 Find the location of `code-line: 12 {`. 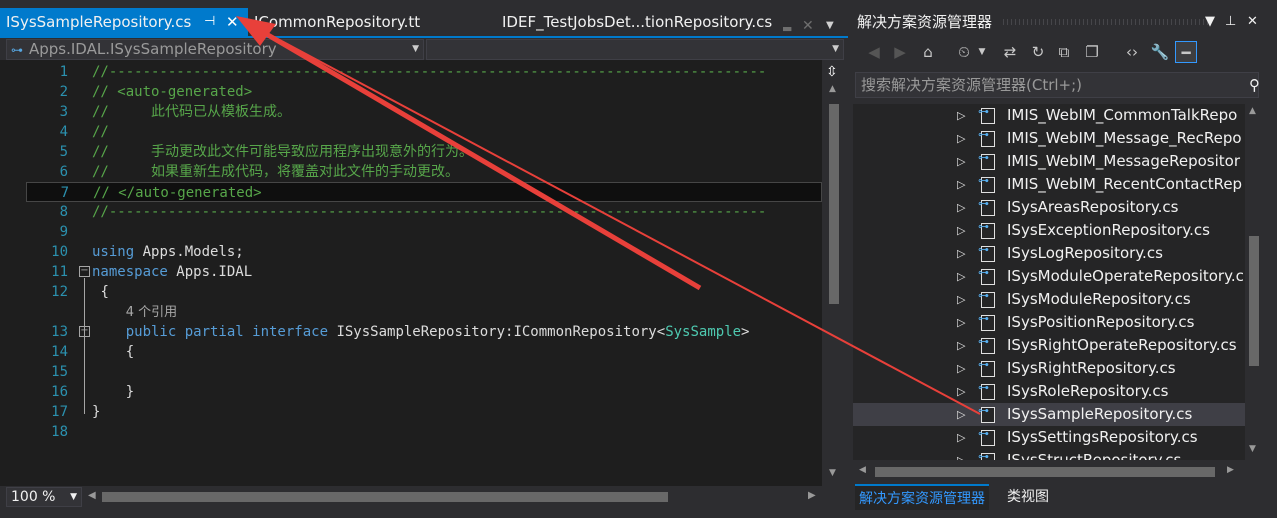

code-line: 12 { is located at coordinates (424, 292).